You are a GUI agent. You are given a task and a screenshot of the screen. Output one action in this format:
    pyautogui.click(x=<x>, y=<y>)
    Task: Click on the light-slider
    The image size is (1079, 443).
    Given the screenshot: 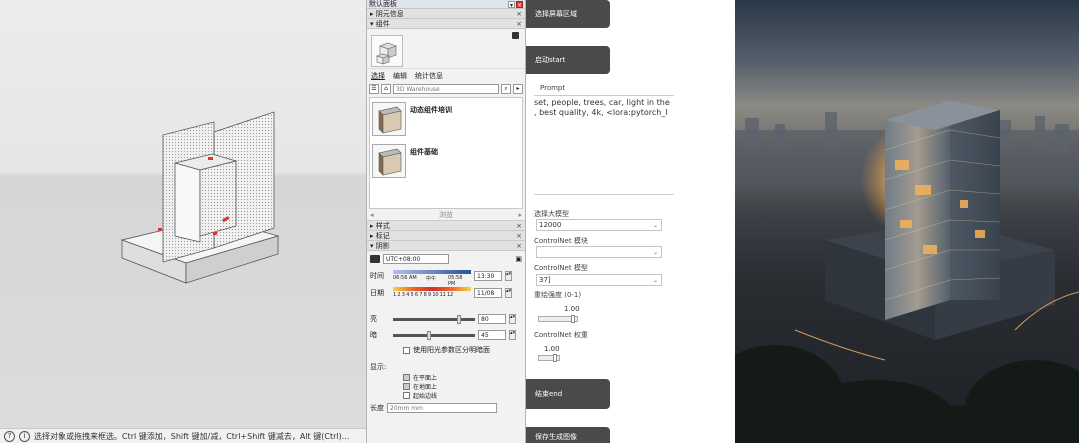 What is the action you would take?
    pyautogui.click(x=434, y=319)
    